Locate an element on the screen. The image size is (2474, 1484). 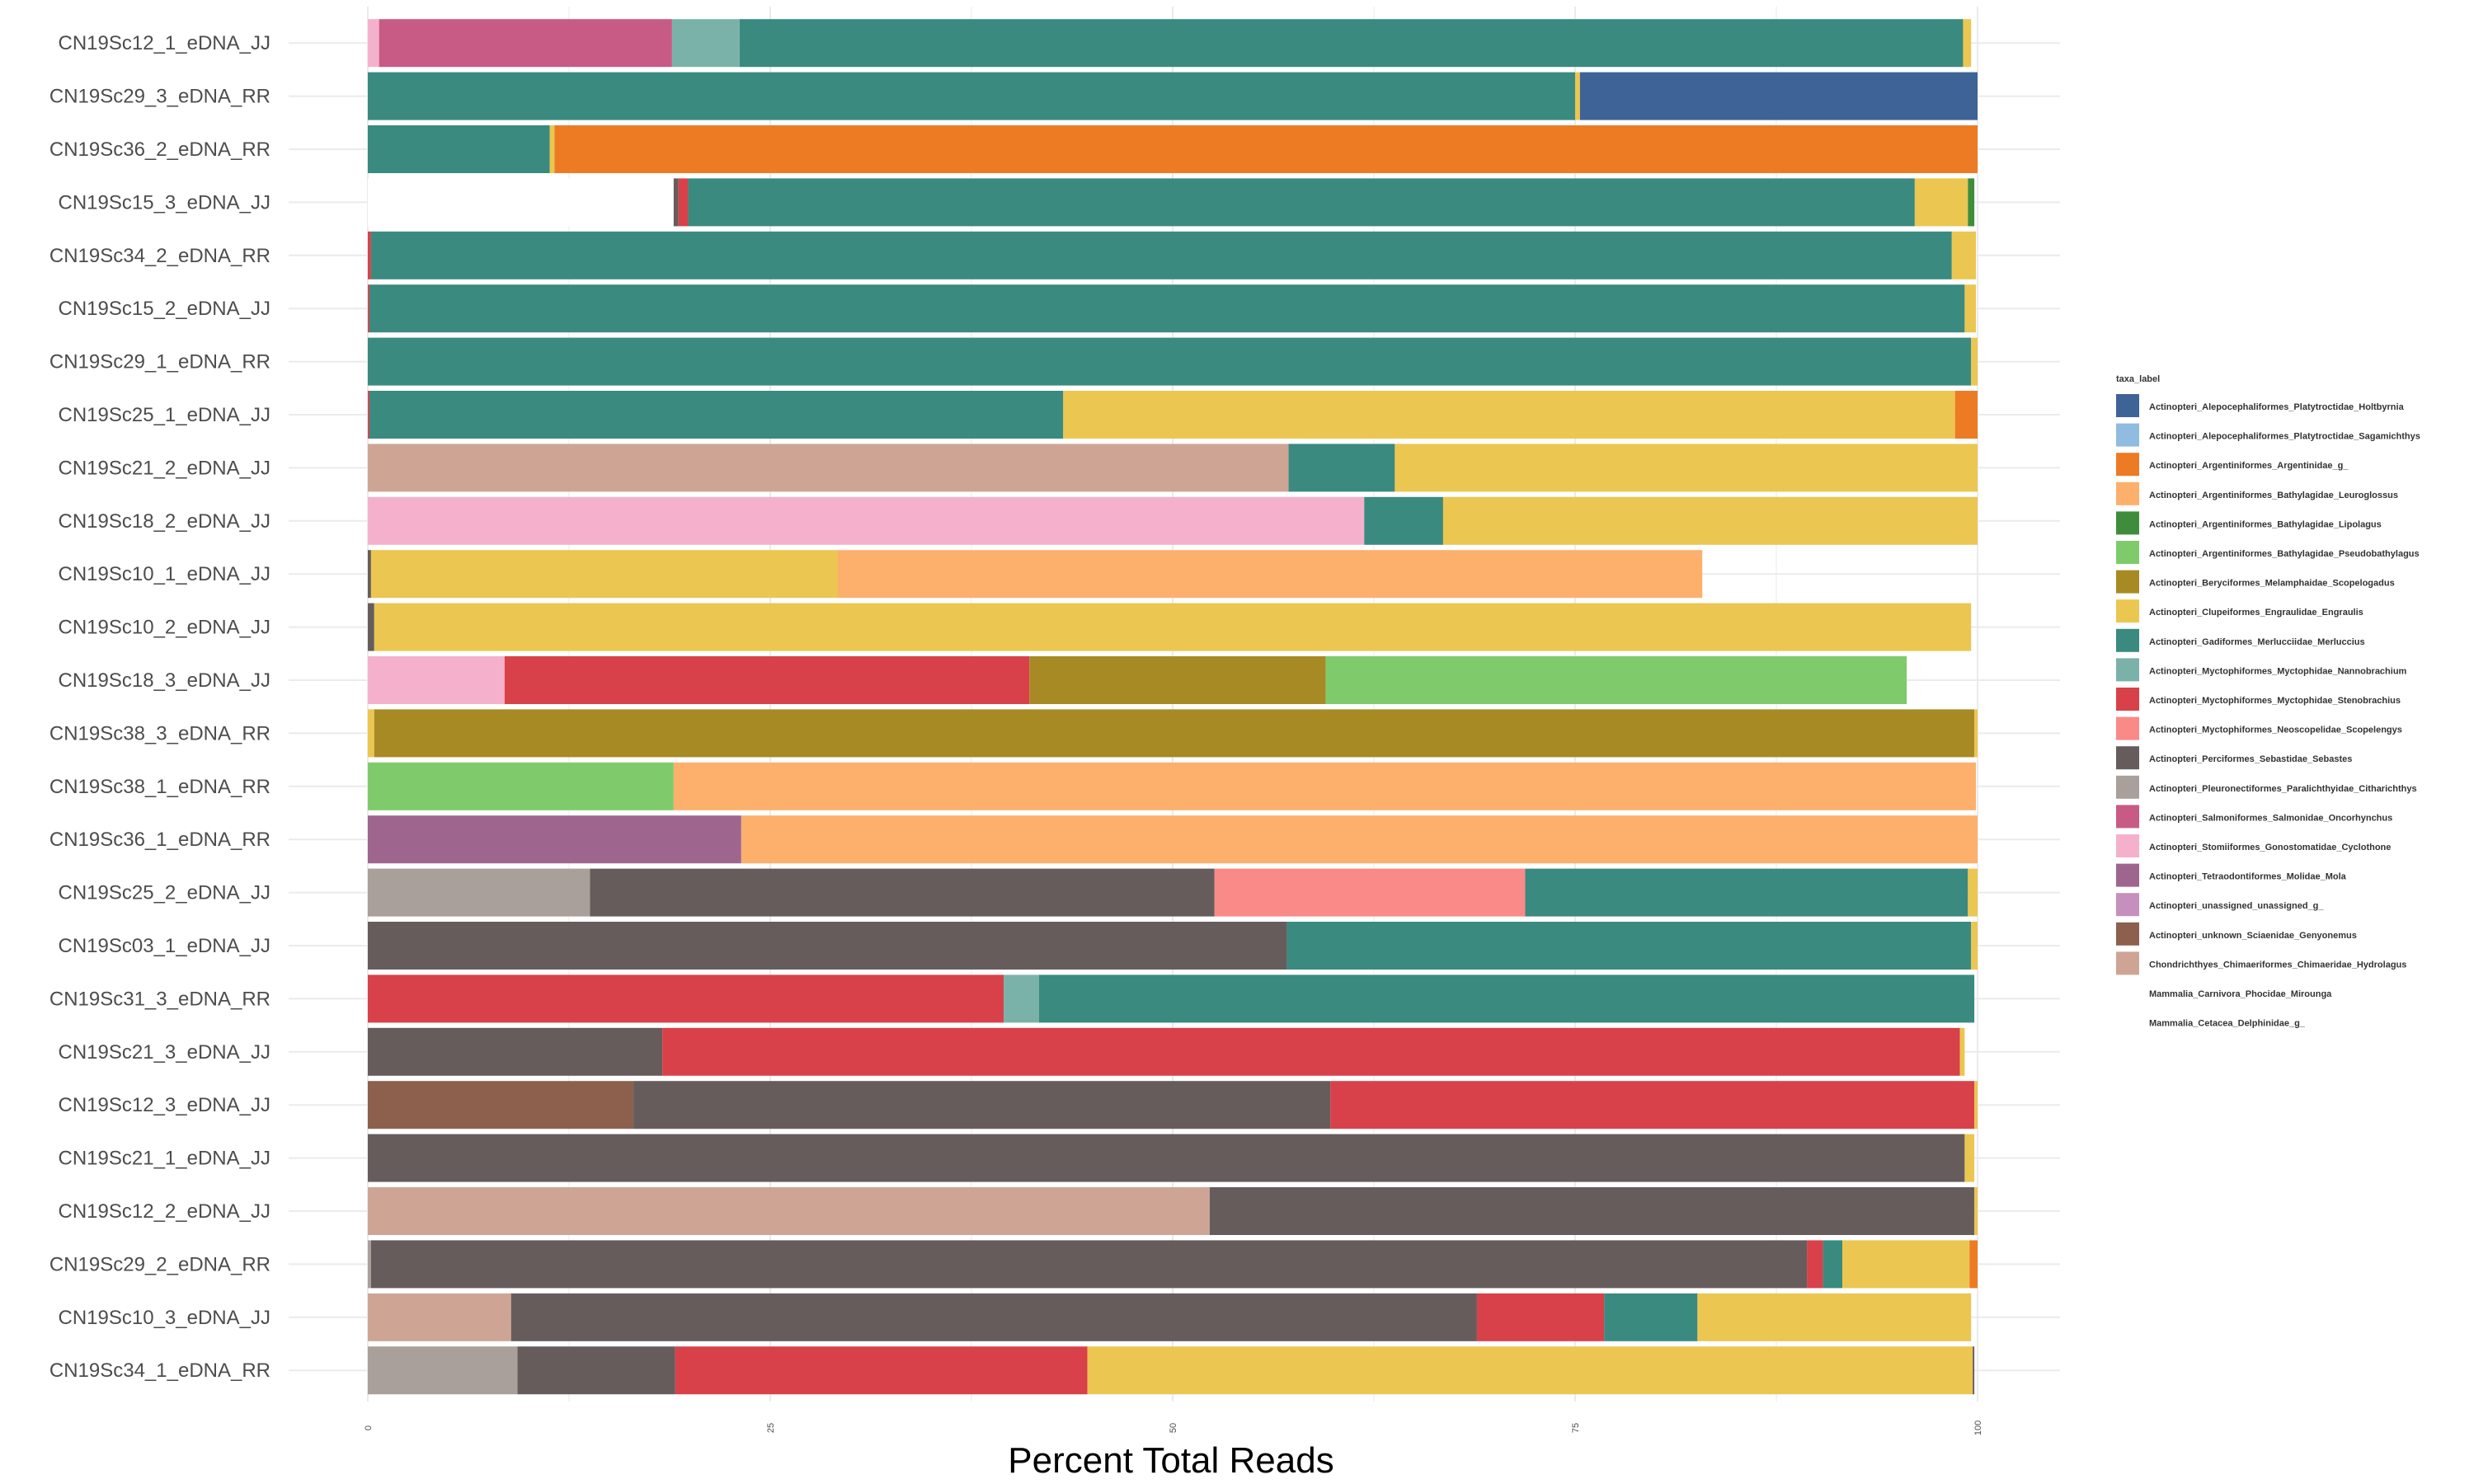
x-tick-label: 100 is located at coordinates (1978, 1428).